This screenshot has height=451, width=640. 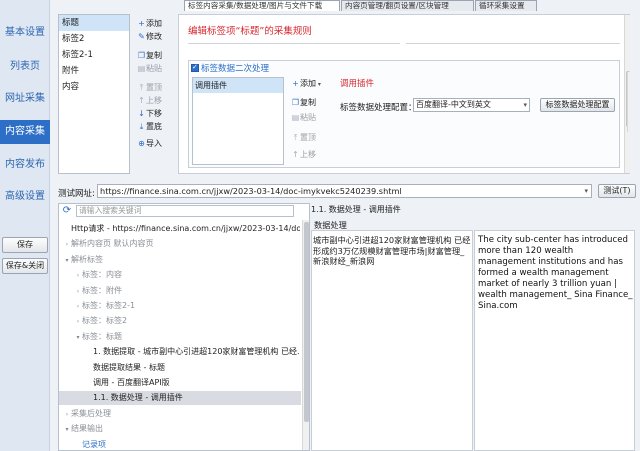 I want to click on scrollbar-thumb, so click(x=306, y=322).